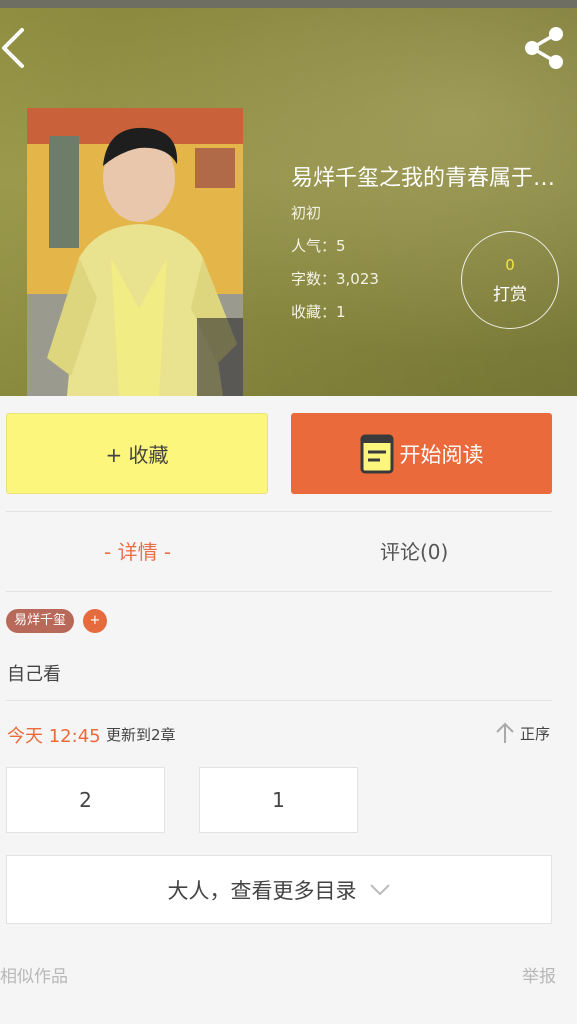  Describe the element at coordinates (434, 212) in the screenshot. I see `book-author: 初初` at that location.